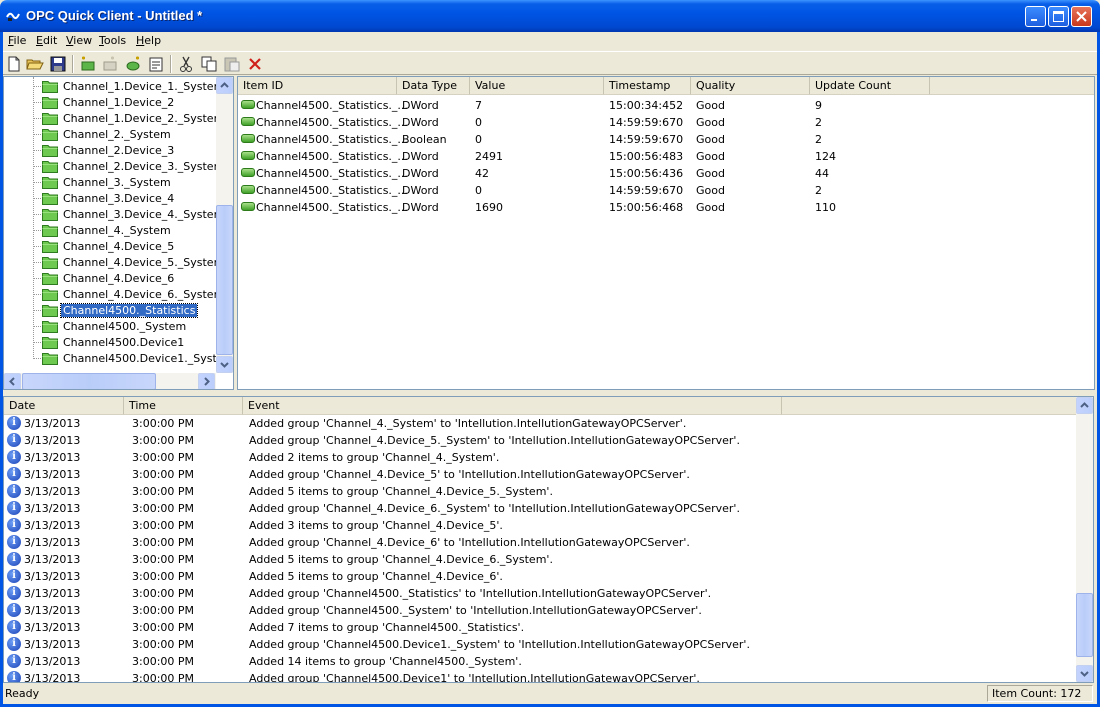  What do you see at coordinates (183, 406) in the screenshot?
I see `column-header-time: Time` at bounding box center [183, 406].